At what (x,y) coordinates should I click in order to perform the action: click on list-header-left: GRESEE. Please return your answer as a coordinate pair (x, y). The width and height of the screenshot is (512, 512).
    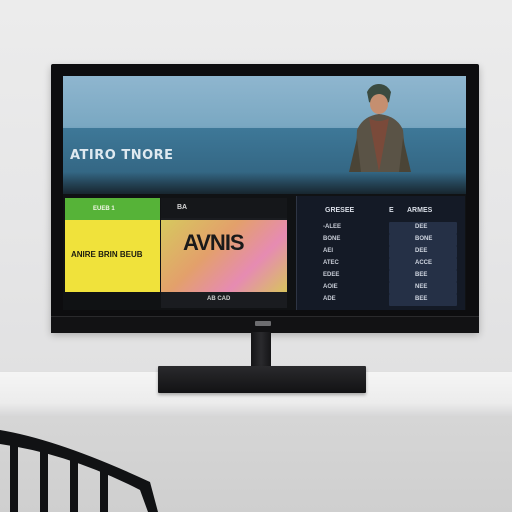
    Looking at the image, I should click on (340, 210).